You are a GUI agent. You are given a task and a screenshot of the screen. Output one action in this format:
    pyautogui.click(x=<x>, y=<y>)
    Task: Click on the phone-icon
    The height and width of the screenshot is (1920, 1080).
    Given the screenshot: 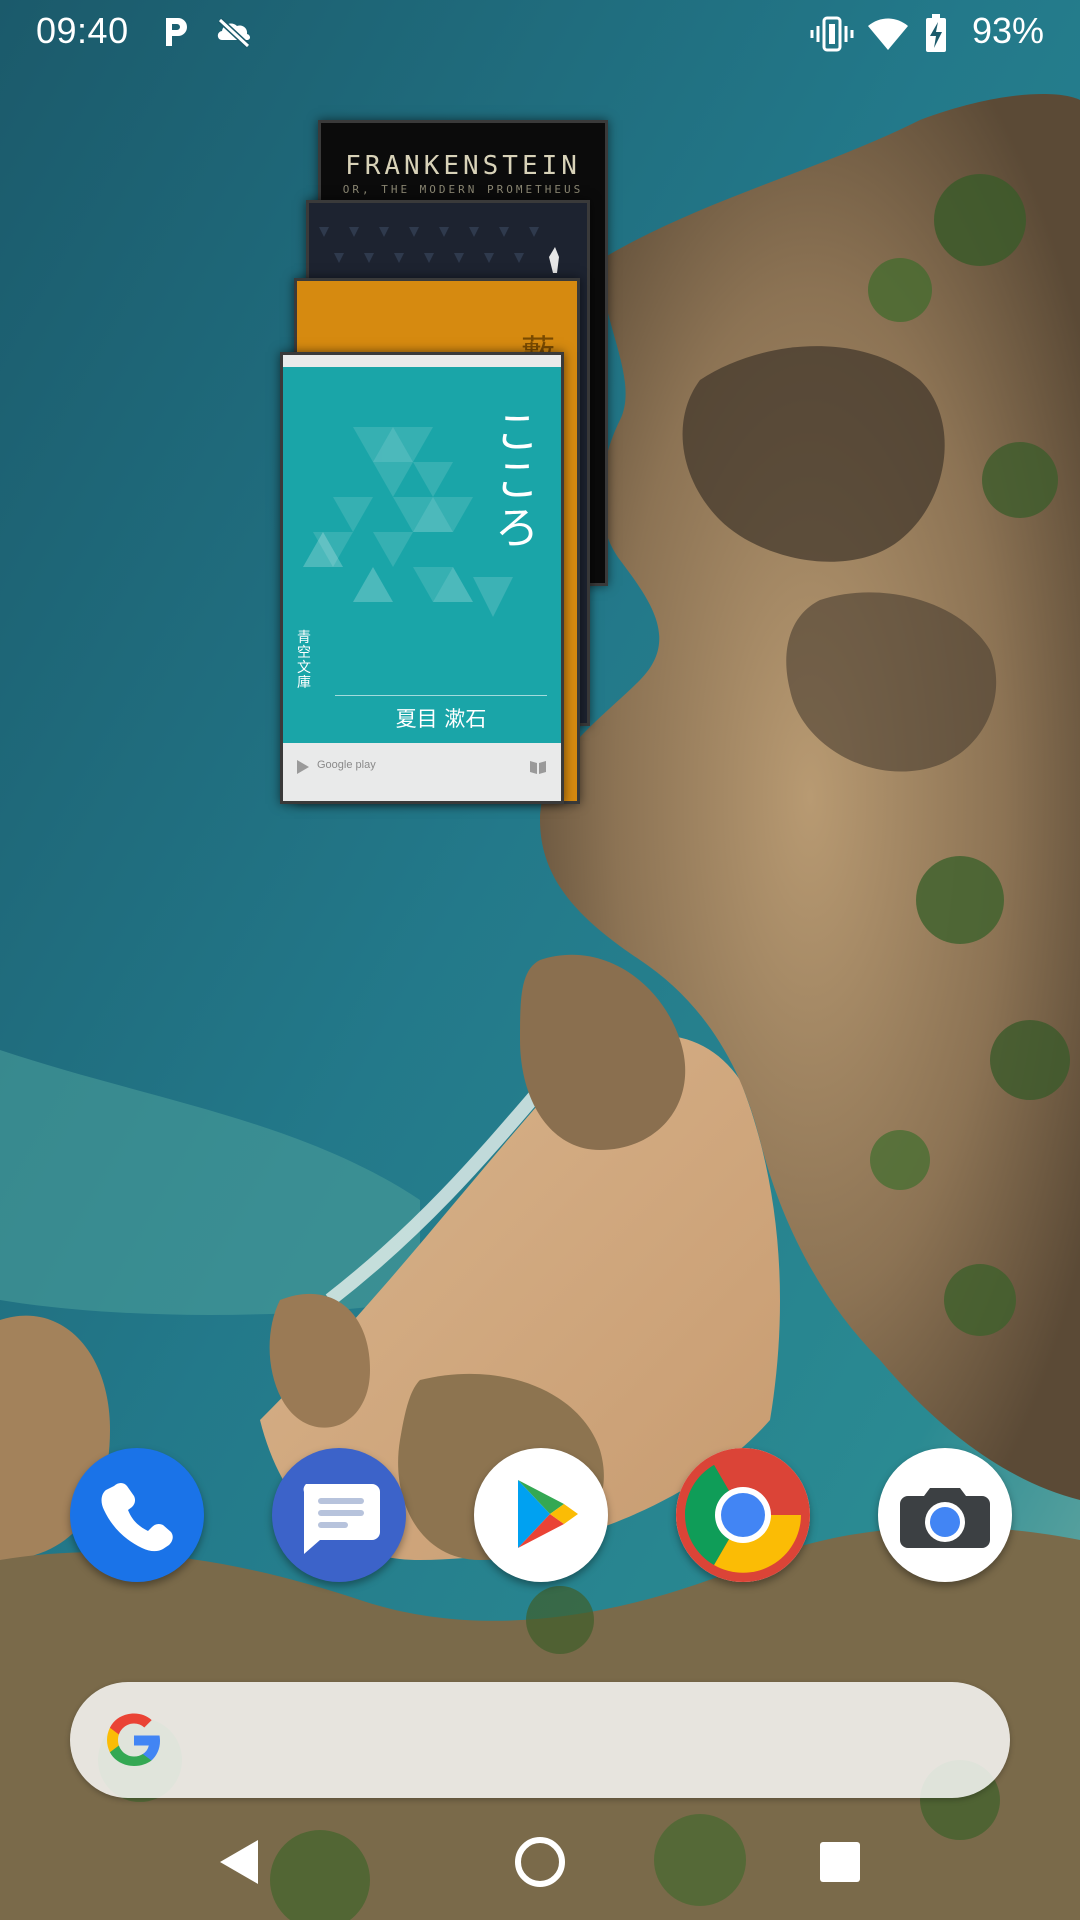 What is the action you would take?
    pyautogui.click(x=137, y=1515)
    